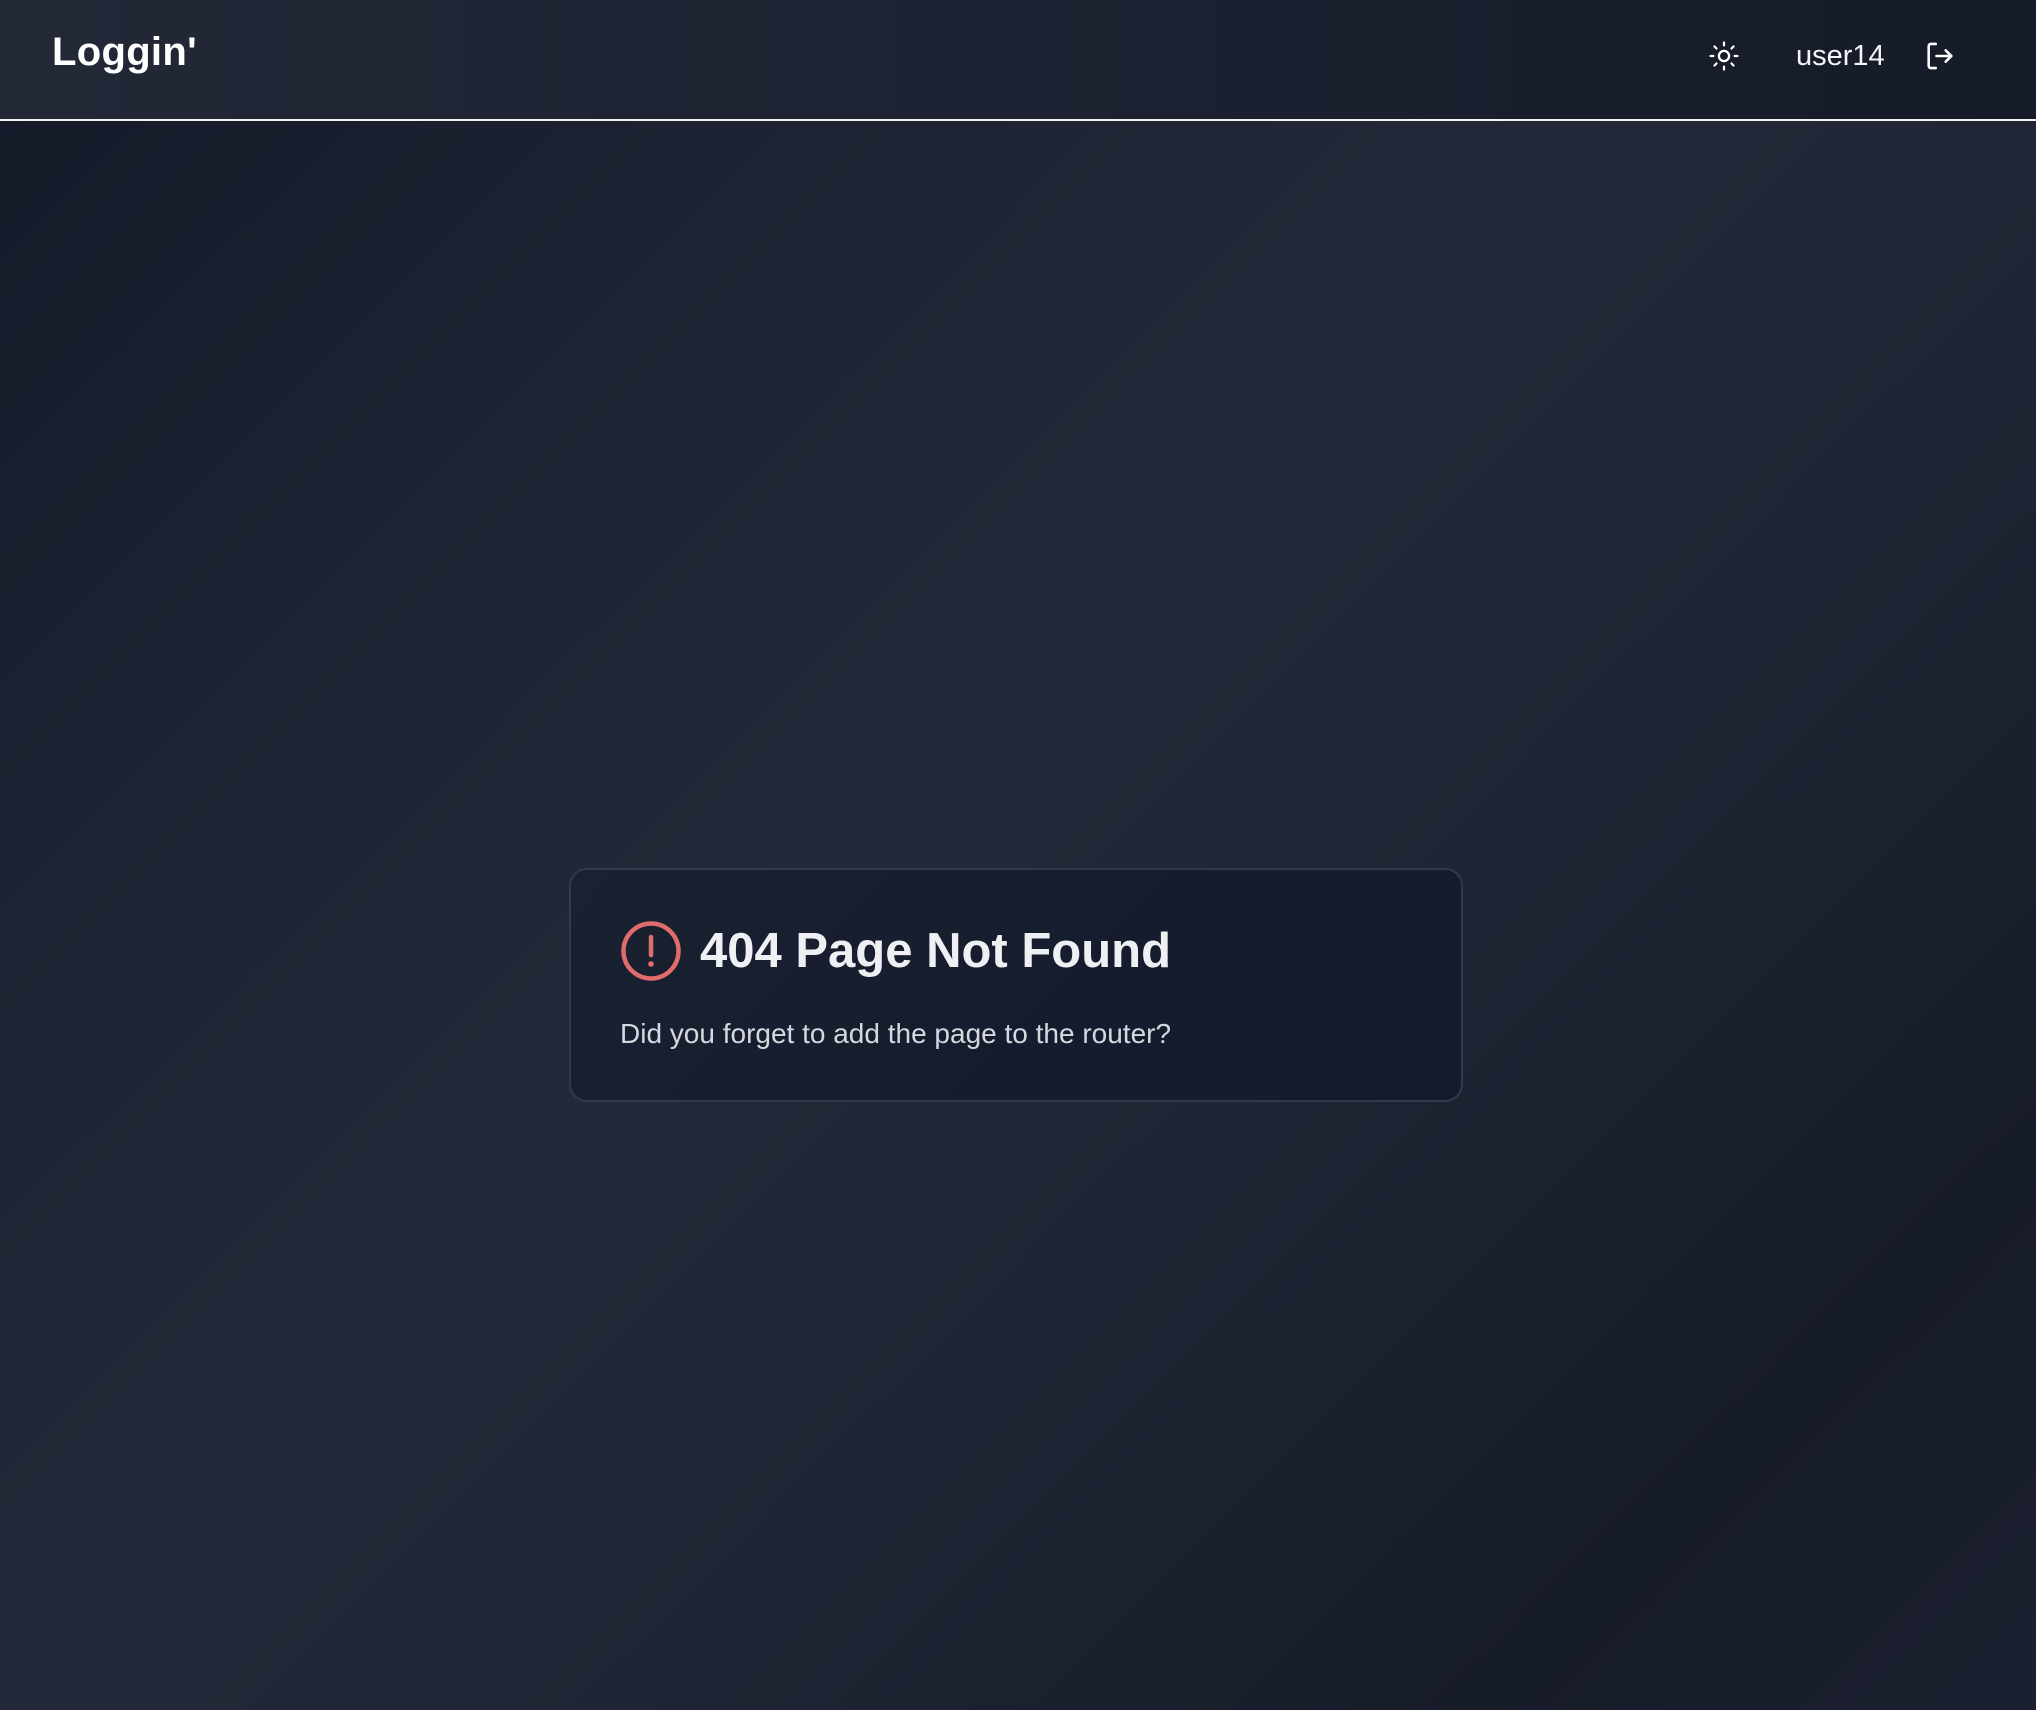 This screenshot has width=2036, height=1710. I want to click on app-brand: Loggin', so click(124, 52).